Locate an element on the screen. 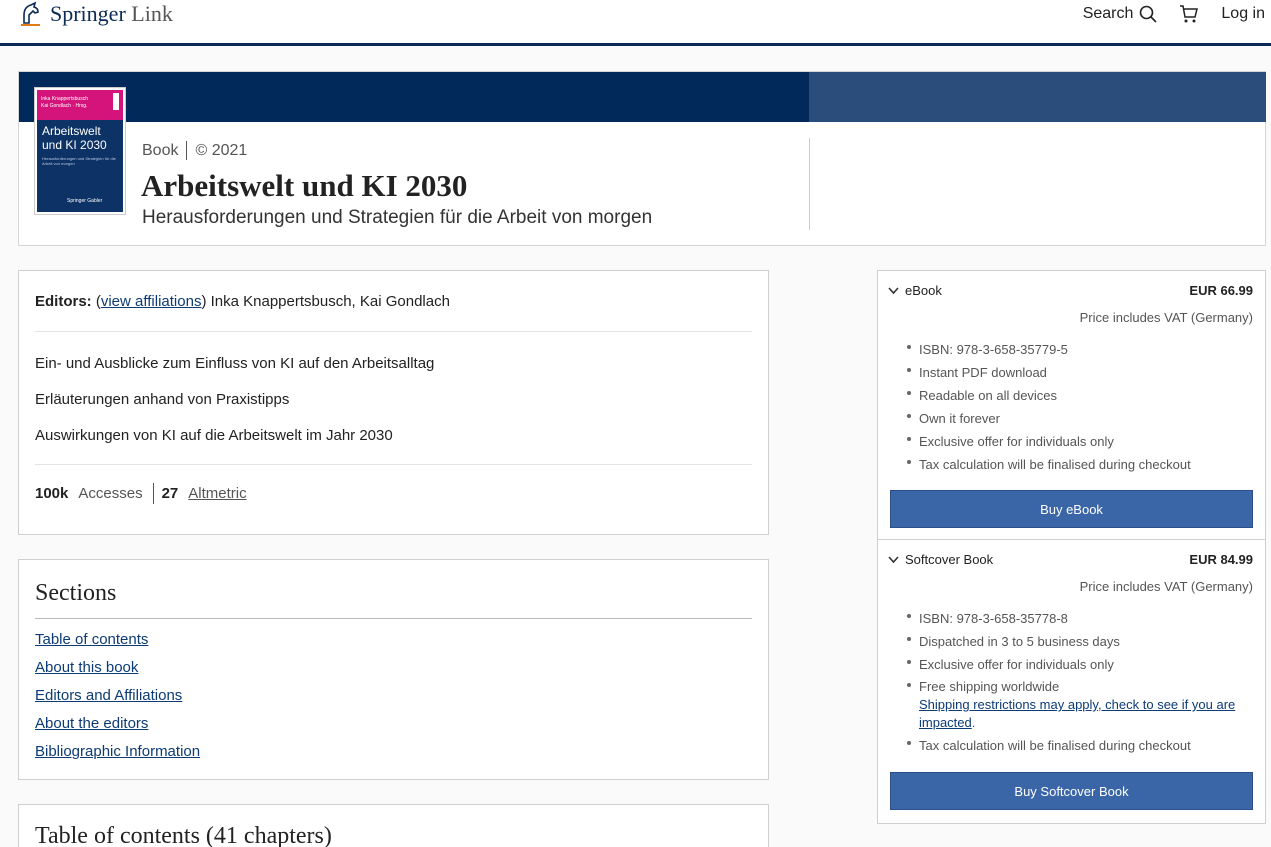  section-link-editors-affiliations: Editors and Affiliations is located at coordinates (108, 695).